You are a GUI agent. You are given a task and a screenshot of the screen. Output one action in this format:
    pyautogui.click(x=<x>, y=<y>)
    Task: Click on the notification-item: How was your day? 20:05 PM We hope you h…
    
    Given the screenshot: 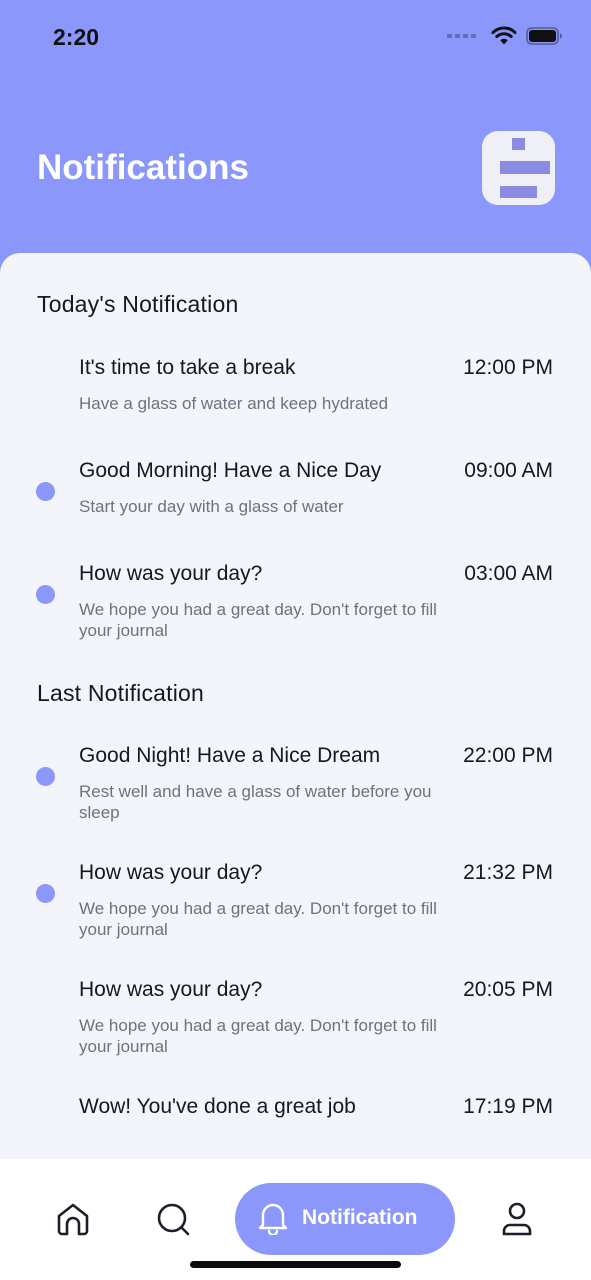 What is the action you would take?
    pyautogui.click(x=295, y=1028)
    